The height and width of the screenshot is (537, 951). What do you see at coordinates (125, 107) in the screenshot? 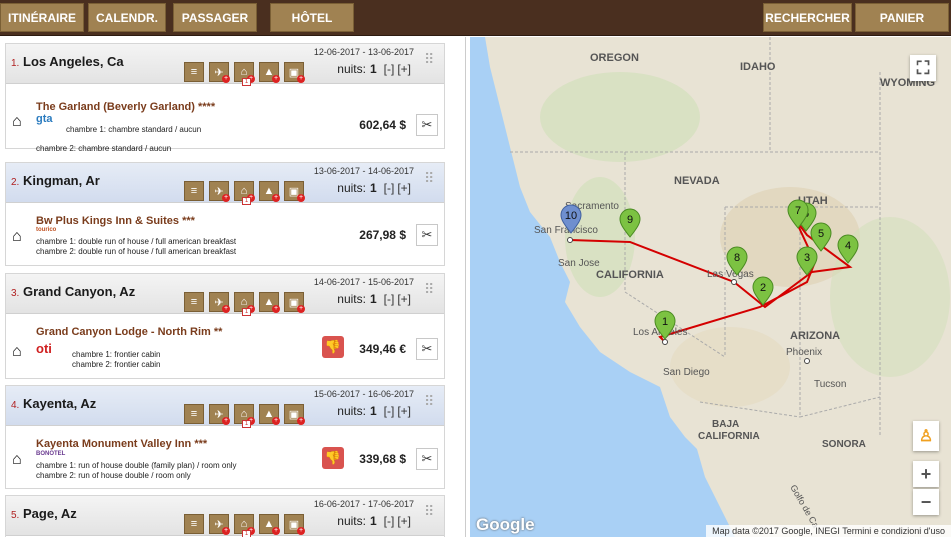
I see `hotel-name: The Garland (Beverly Garland) ****` at bounding box center [125, 107].